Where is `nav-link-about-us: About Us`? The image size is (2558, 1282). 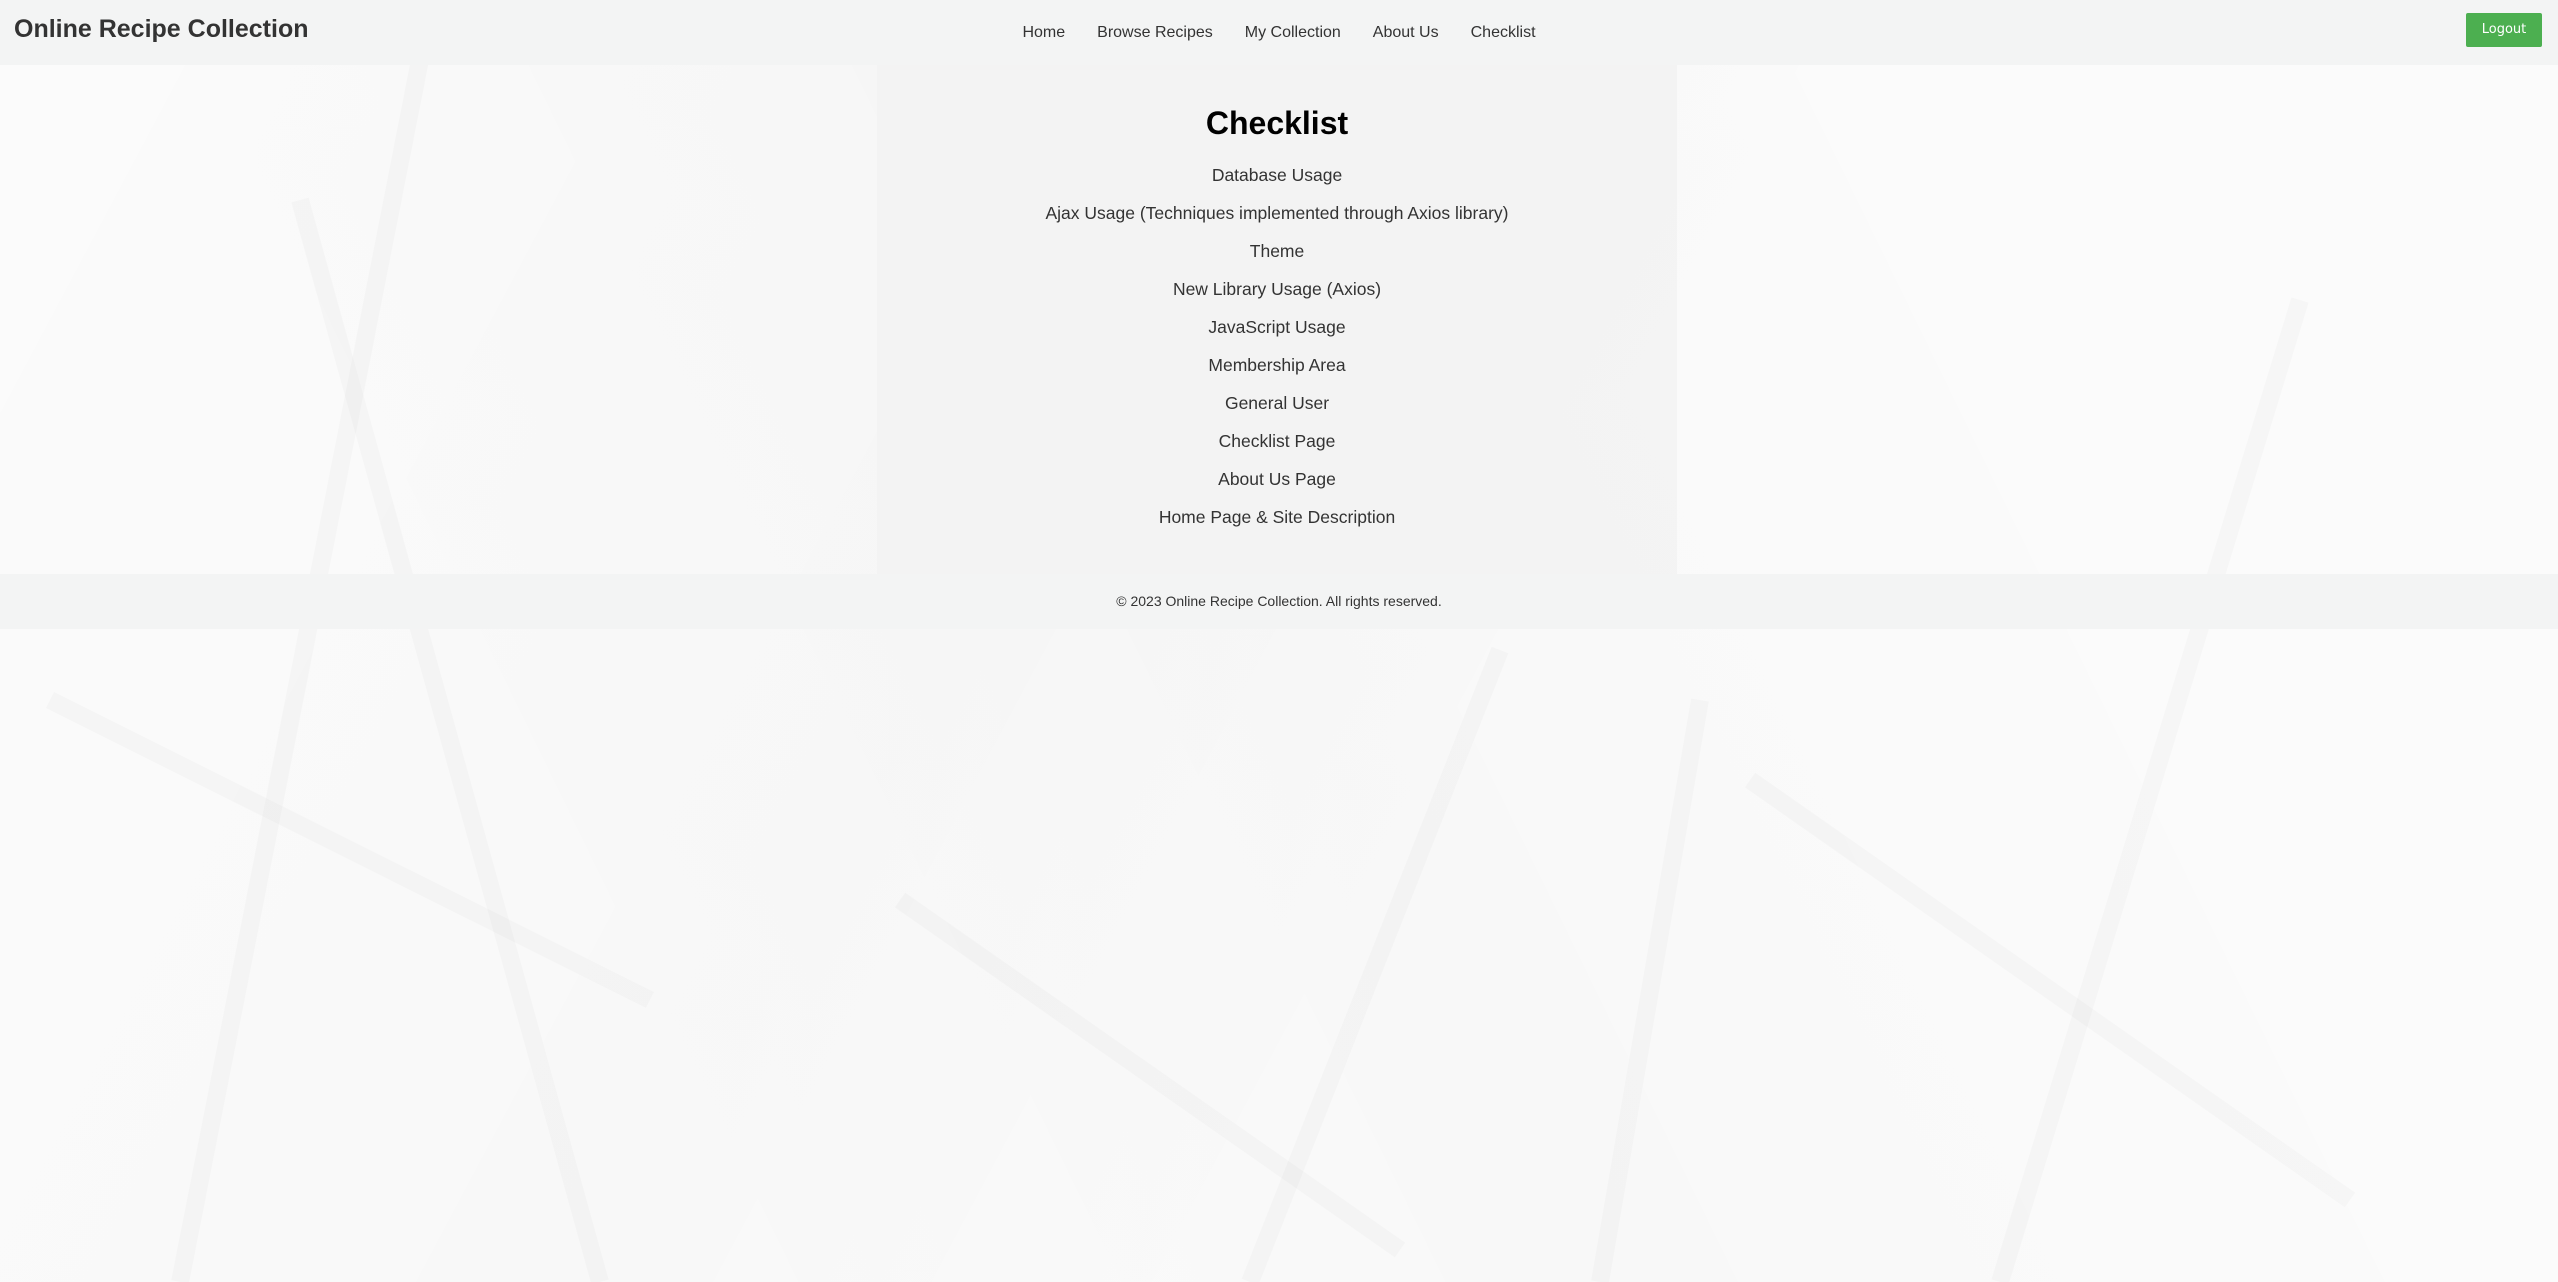
nav-link-about-us: About Us is located at coordinates (1406, 33).